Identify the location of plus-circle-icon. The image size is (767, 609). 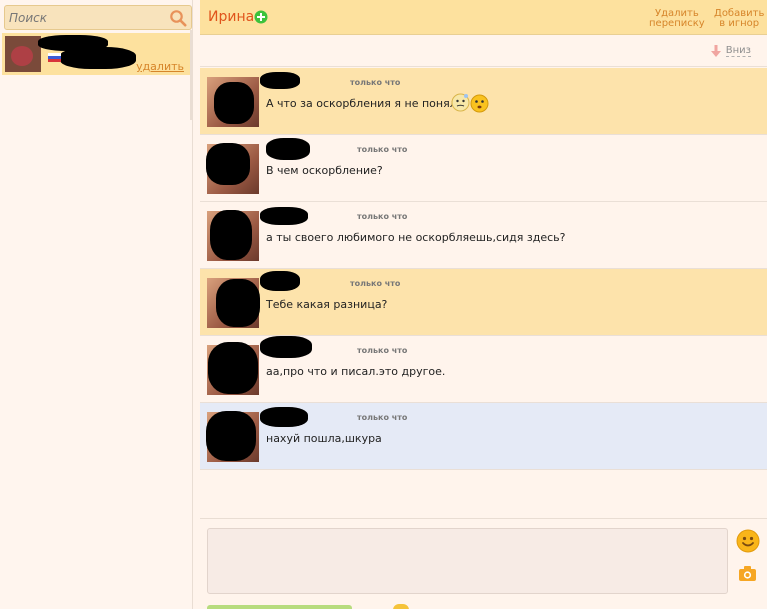
(261, 17).